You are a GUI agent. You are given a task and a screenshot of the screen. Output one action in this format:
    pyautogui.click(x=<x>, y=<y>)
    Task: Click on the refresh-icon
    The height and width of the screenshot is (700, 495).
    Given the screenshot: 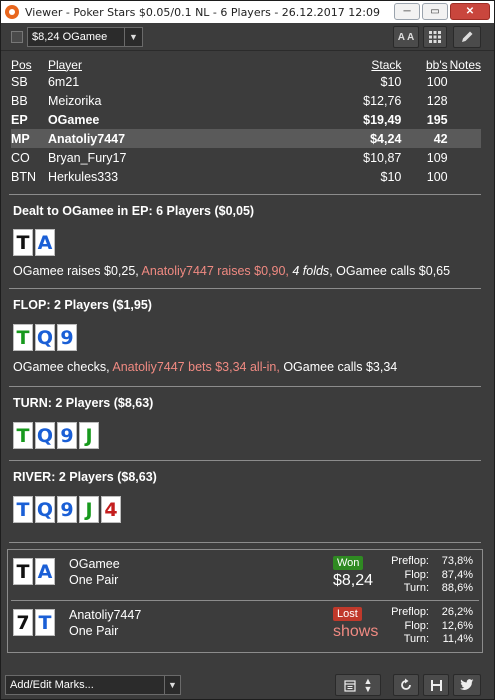 What is the action you would take?
    pyautogui.click(x=406, y=684)
    